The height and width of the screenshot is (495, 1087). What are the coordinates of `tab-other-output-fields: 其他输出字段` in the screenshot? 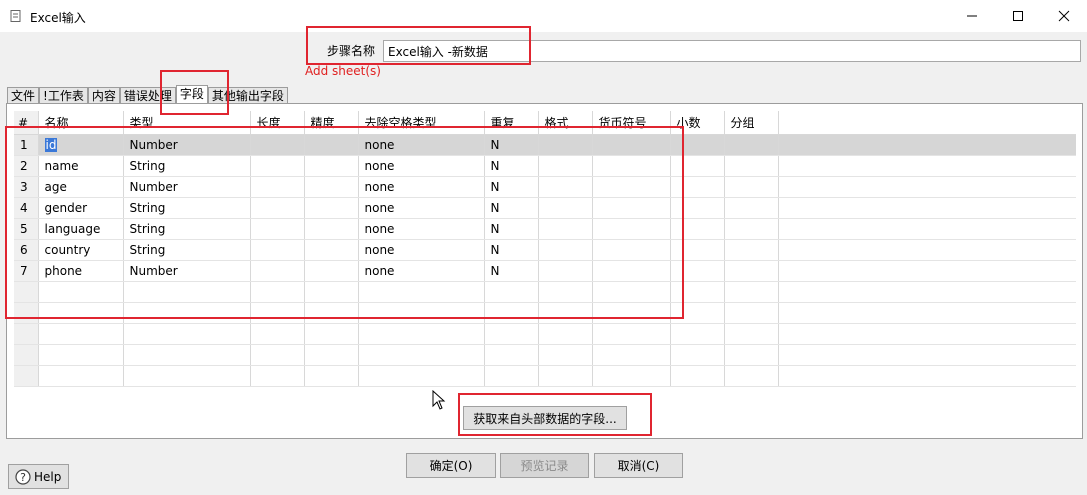 It's located at (247, 95).